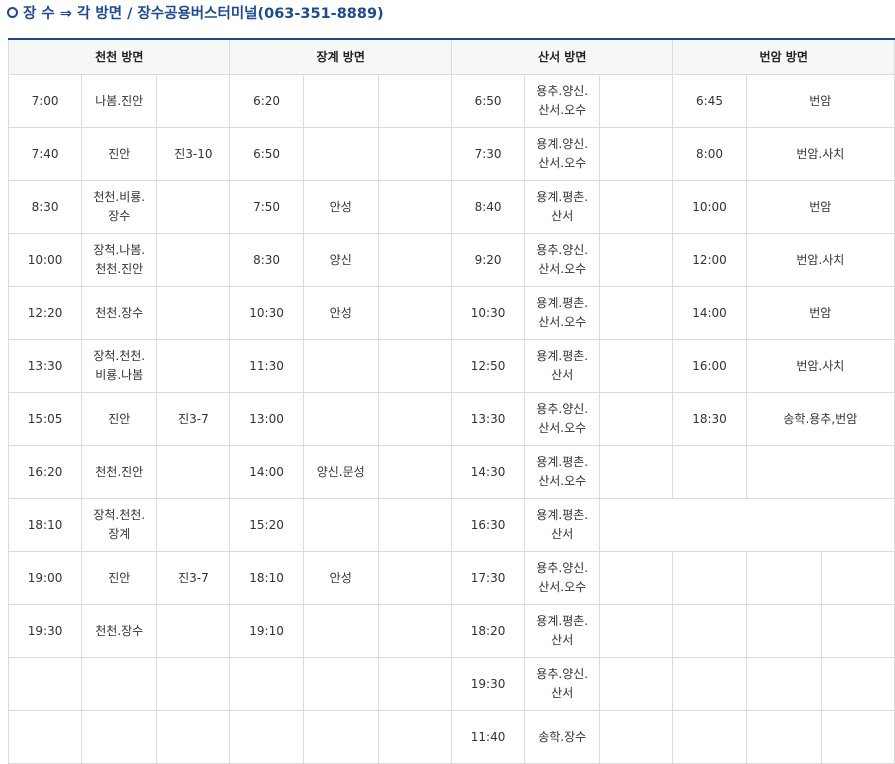  What do you see at coordinates (45, 525) in the screenshot?
I see `table-cell: 18:10` at bounding box center [45, 525].